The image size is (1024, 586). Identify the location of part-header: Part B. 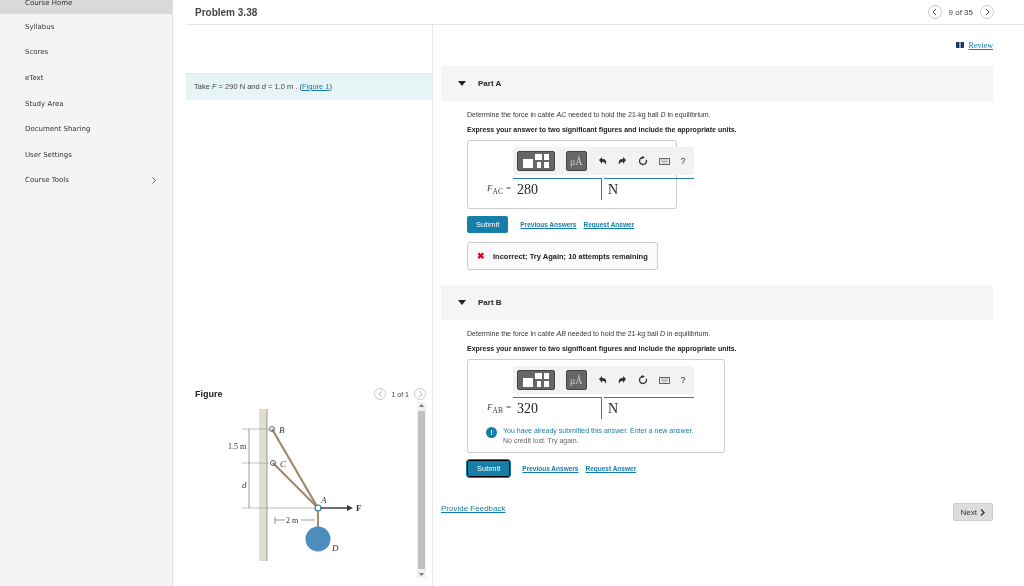
(717, 302).